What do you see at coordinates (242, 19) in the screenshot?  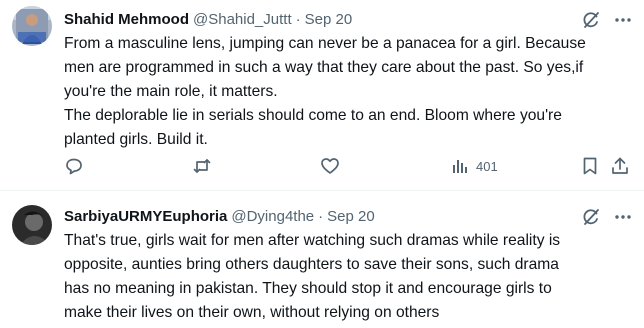 I see `author-handle: @Shahid_Juttt` at bounding box center [242, 19].